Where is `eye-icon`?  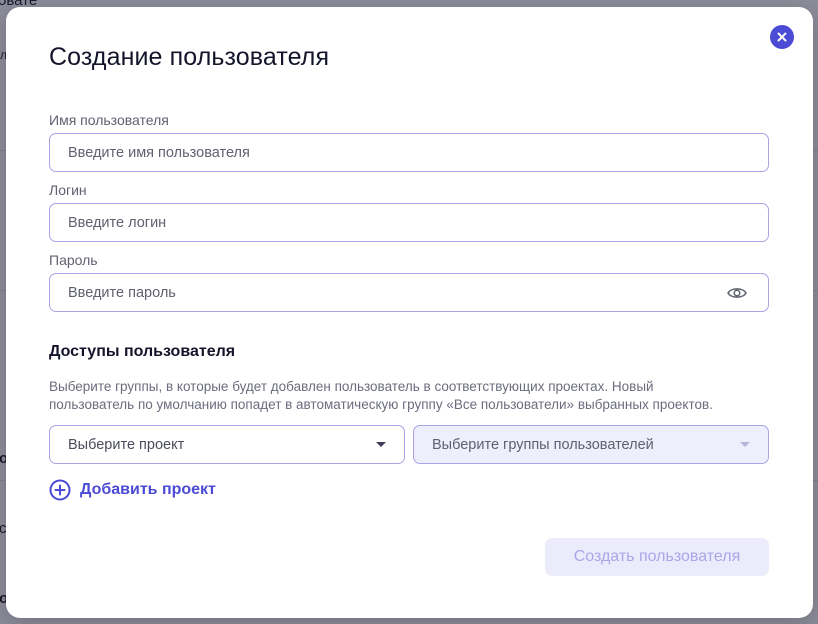
eye-icon is located at coordinates (737, 293).